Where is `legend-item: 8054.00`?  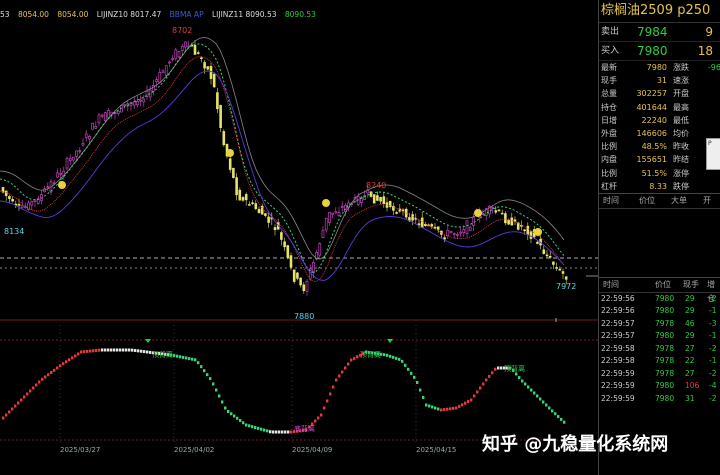
legend-item: 8054.00 is located at coordinates (73, 14).